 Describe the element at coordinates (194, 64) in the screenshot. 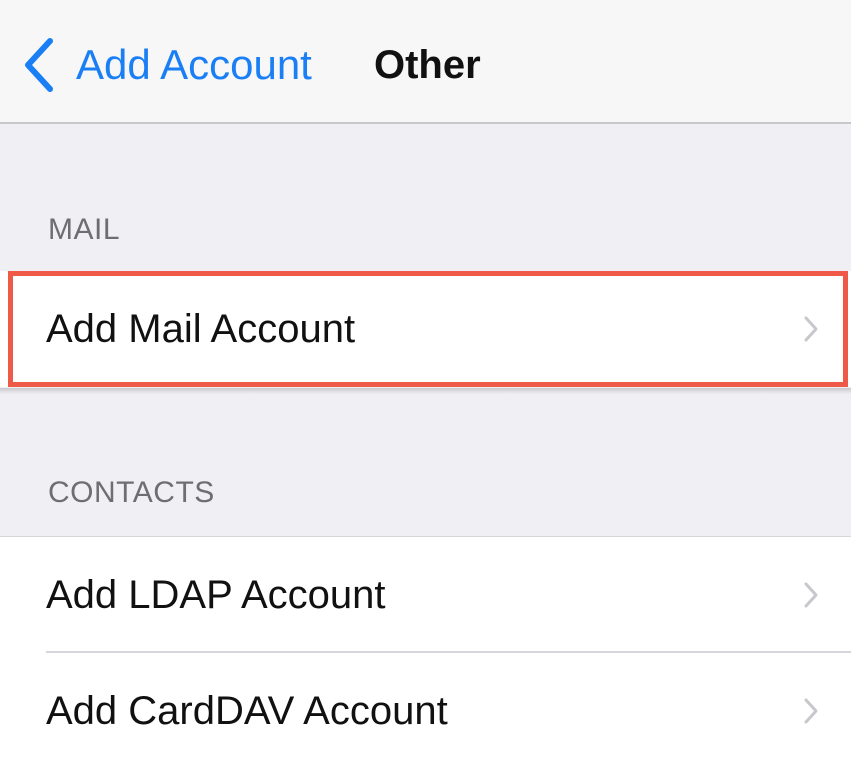

I see `back-button-label: Add Account` at that location.